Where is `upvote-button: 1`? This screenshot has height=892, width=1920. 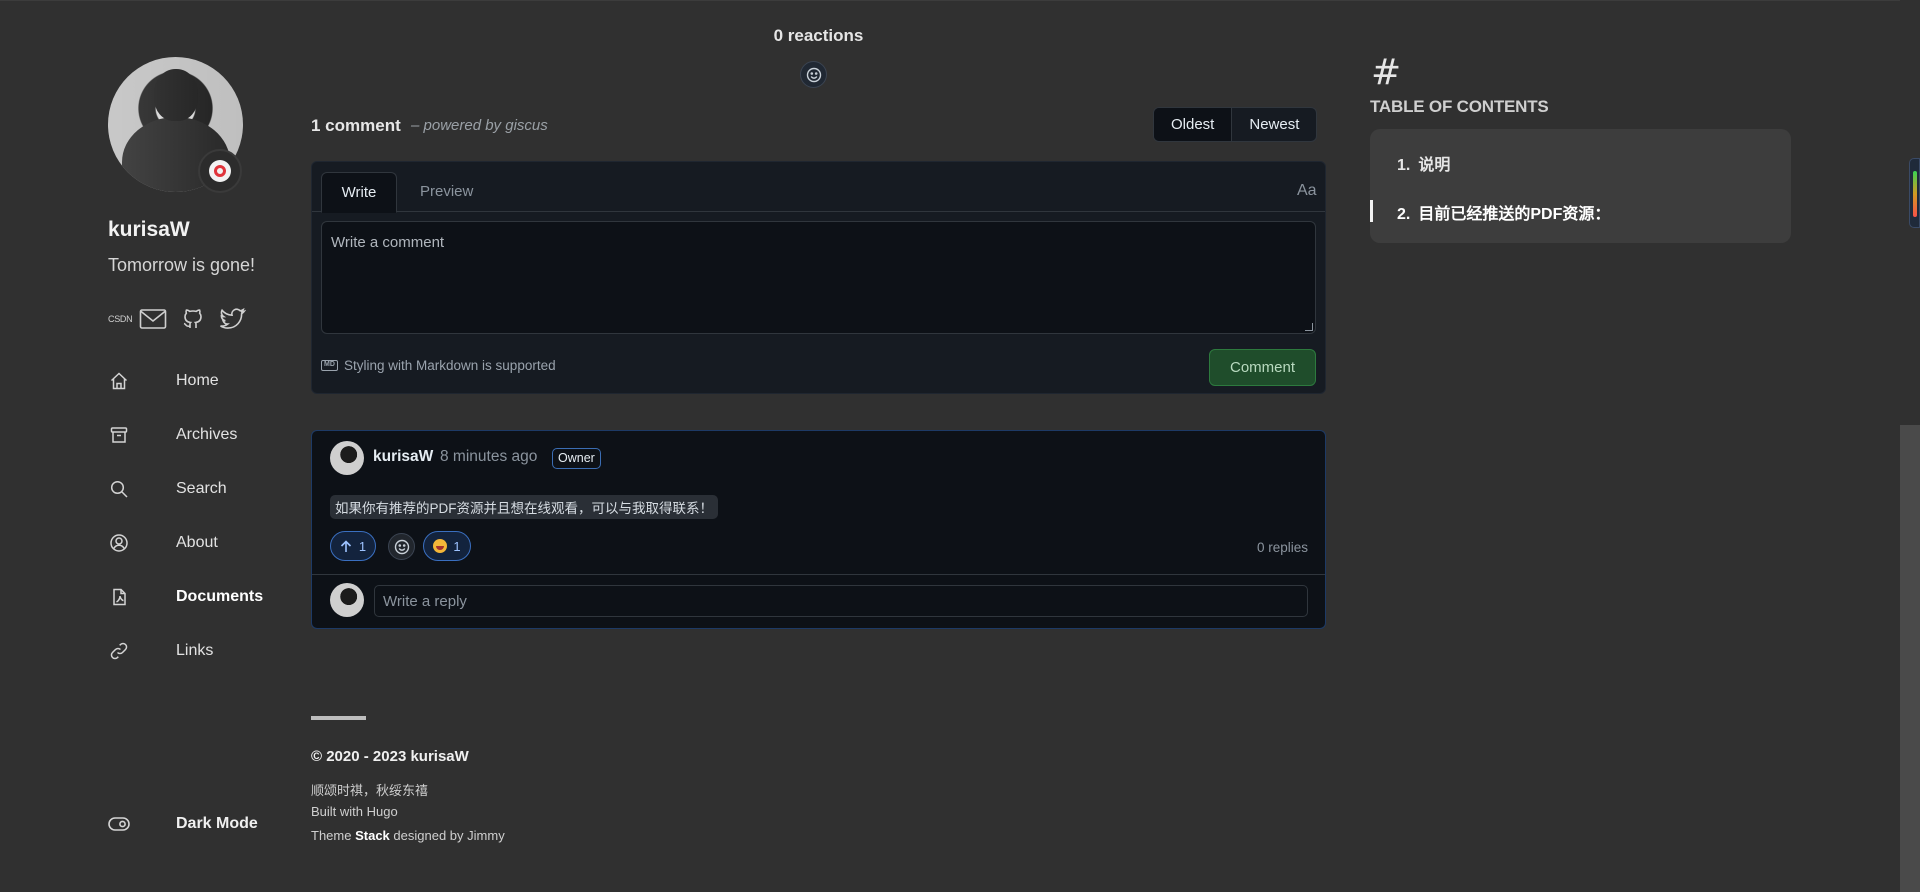 upvote-button: 1 is located at coordinates (353, 546).